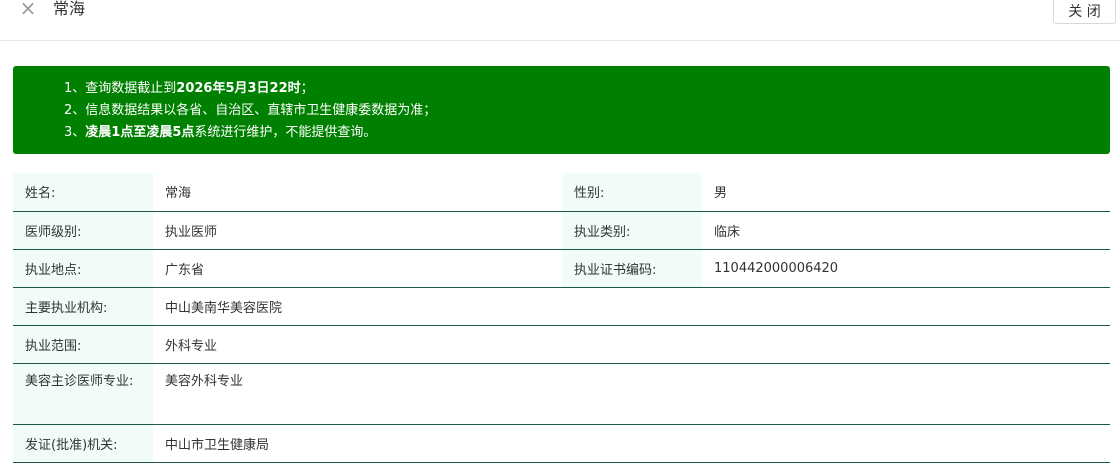  I want to click on org-label: 主要执业机构:, so click(83, 306).